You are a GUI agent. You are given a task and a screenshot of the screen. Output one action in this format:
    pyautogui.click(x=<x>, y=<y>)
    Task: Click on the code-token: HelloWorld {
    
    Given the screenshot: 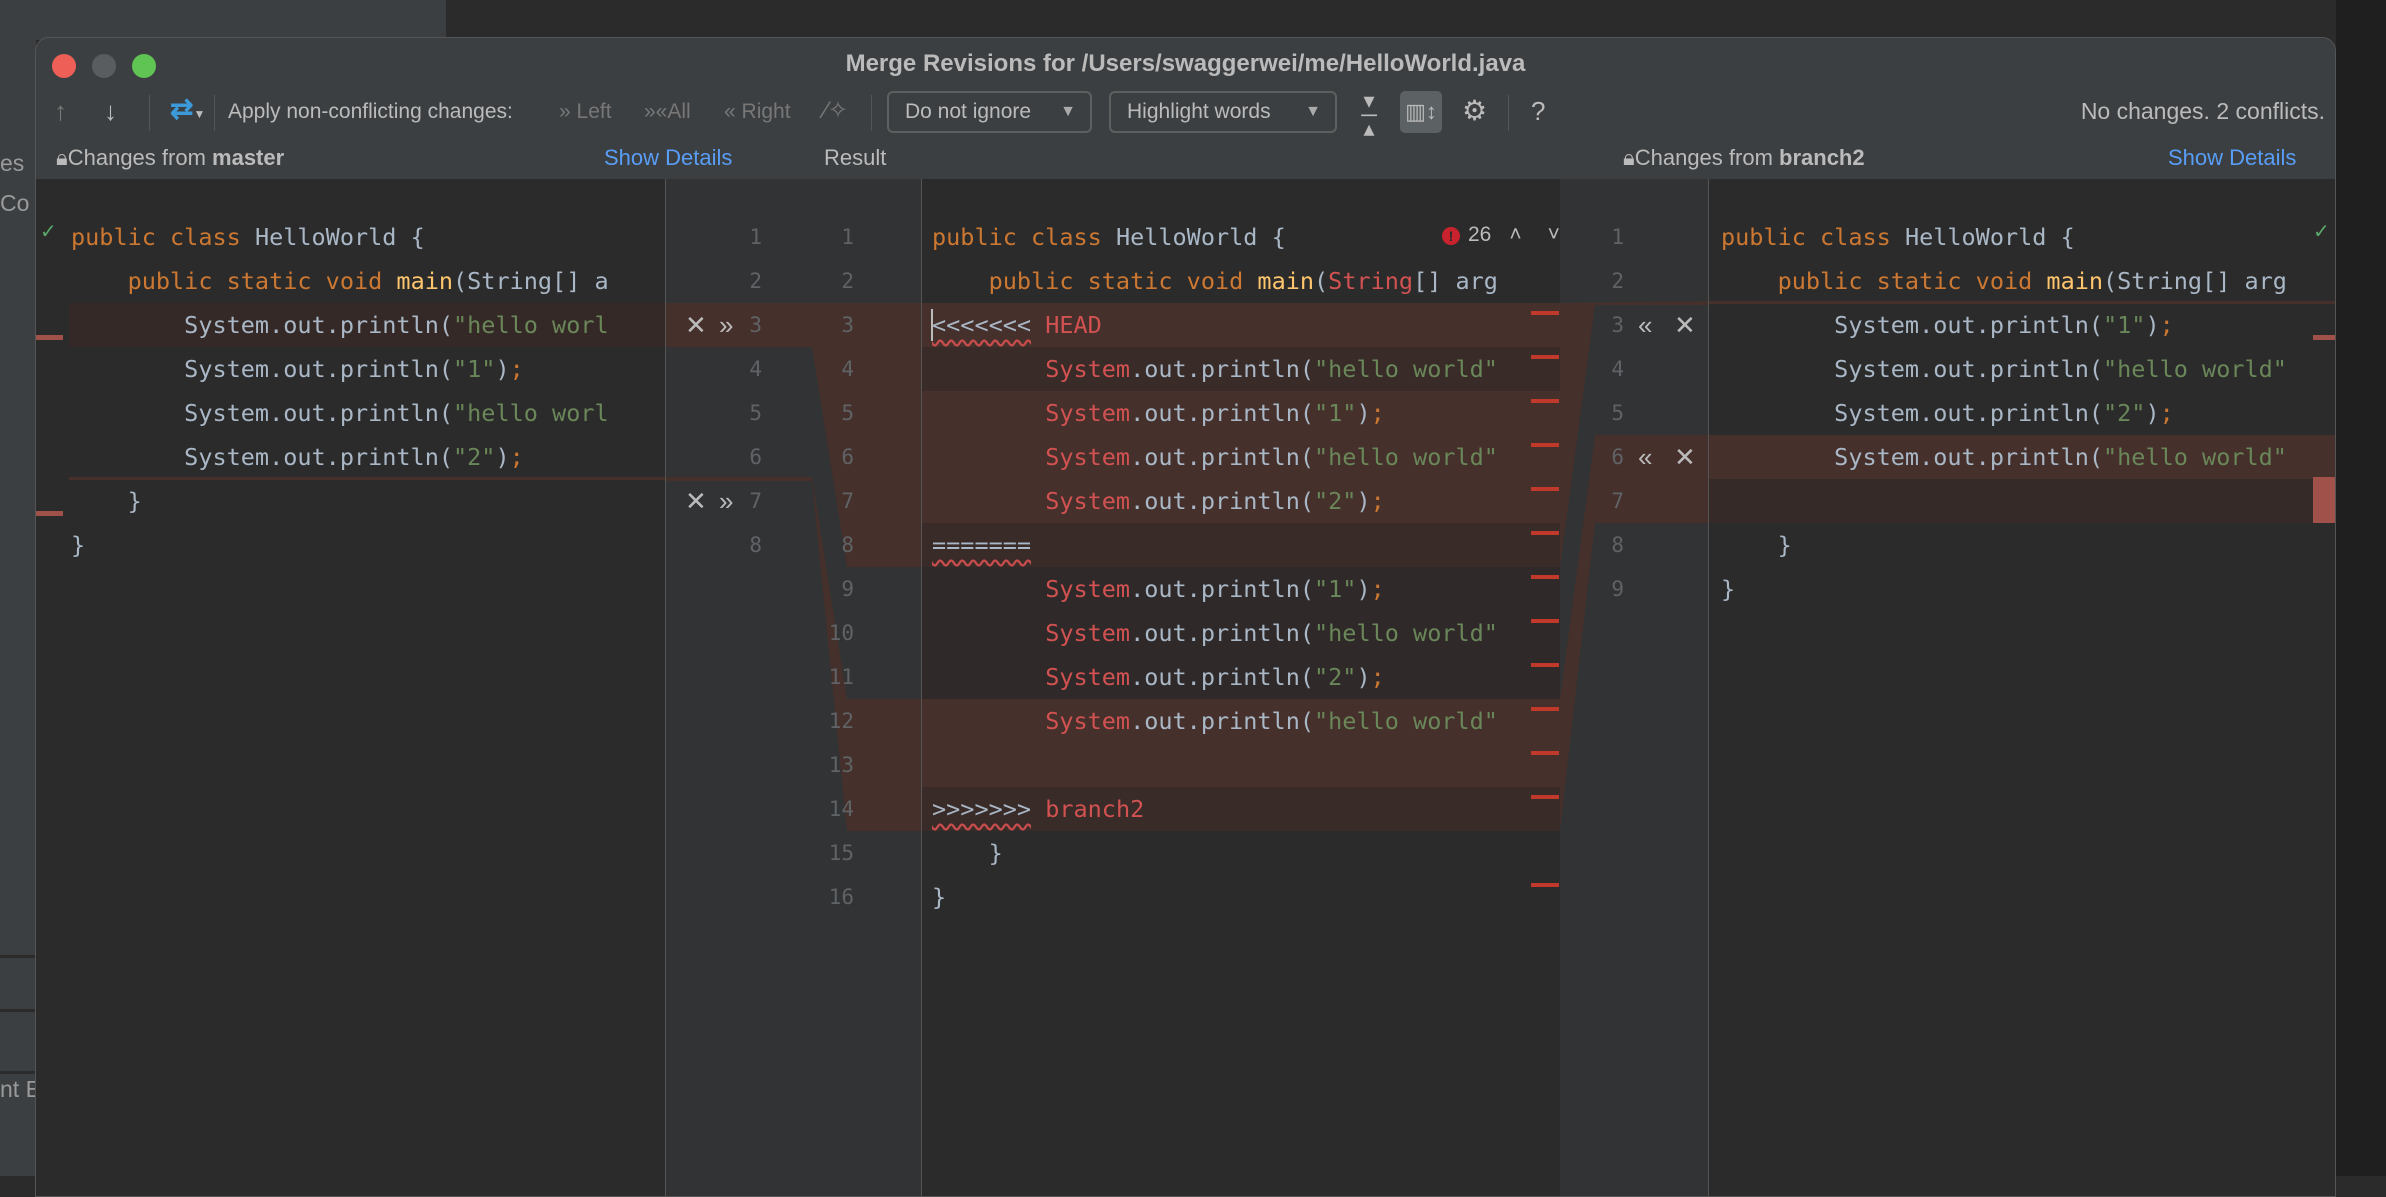 What is the action you would take?
    pyautogui.click(x=339, y=237)
    